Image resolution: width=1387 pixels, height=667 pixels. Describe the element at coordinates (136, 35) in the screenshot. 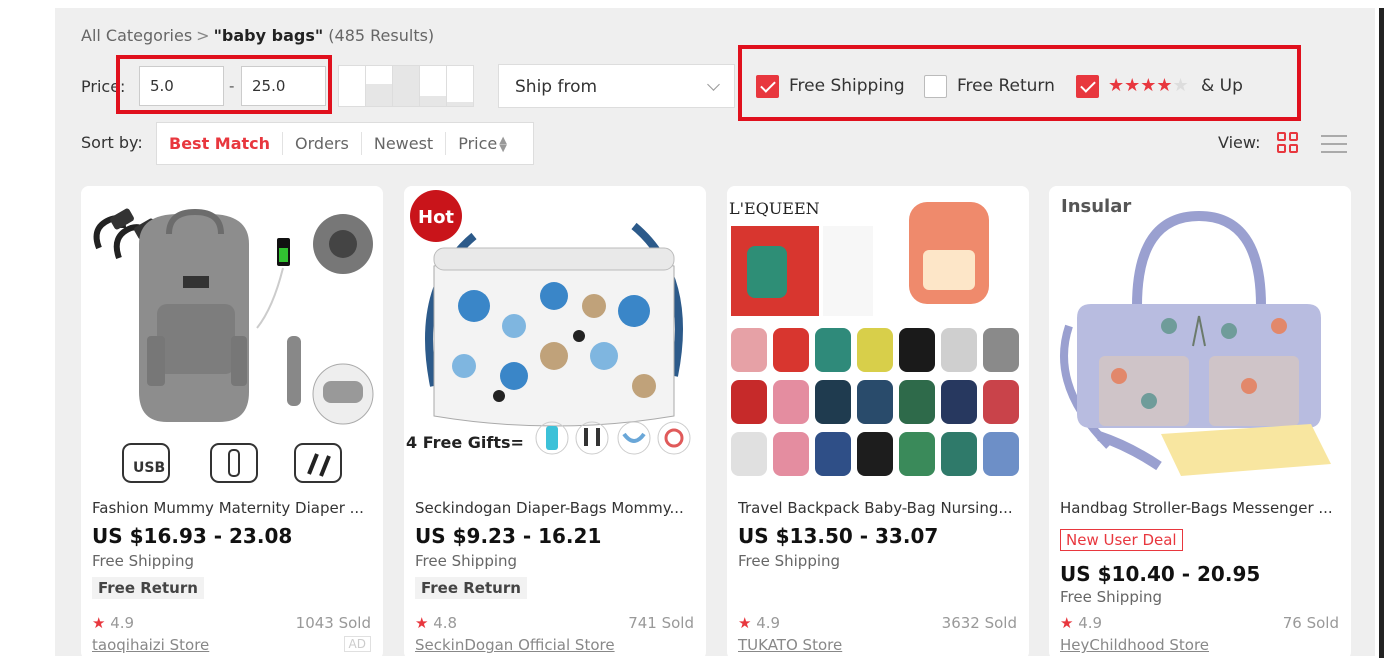

I see `breadcrumb-all-categories: All Categories` at that location.